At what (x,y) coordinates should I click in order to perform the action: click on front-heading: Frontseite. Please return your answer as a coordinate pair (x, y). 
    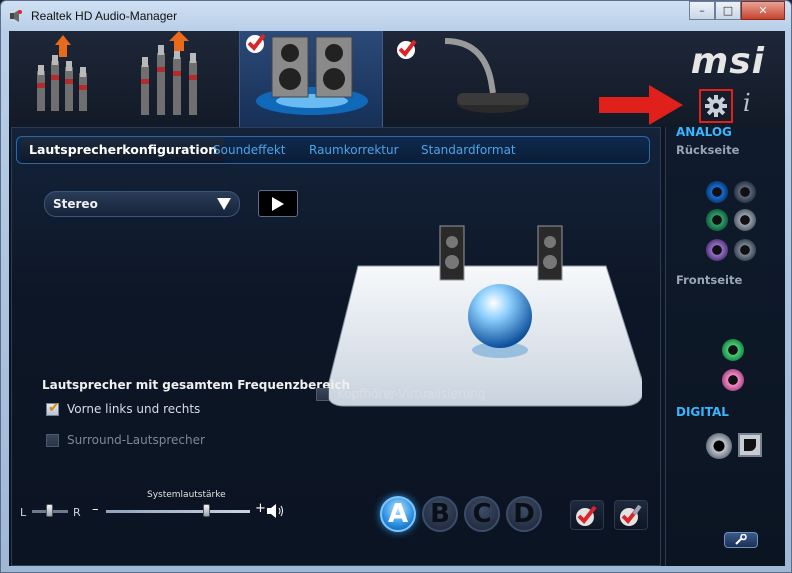
    Looking at the image, I should click on (709, 280).